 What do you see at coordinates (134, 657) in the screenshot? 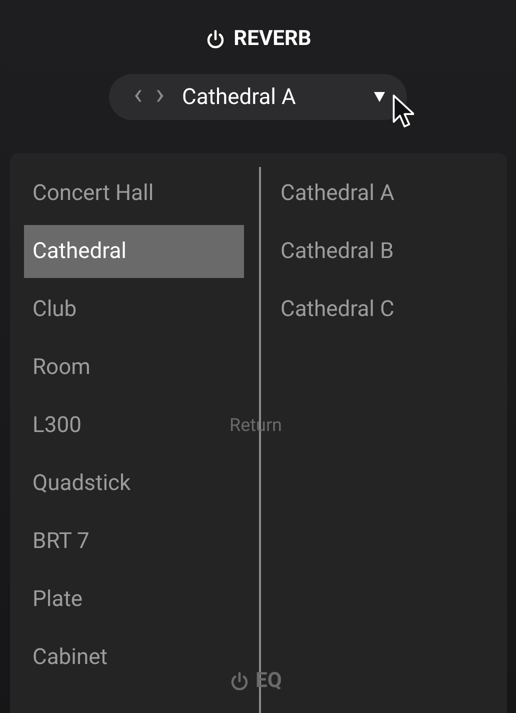
I see `category-item: Cabinet` at bounding box center [134, 657].